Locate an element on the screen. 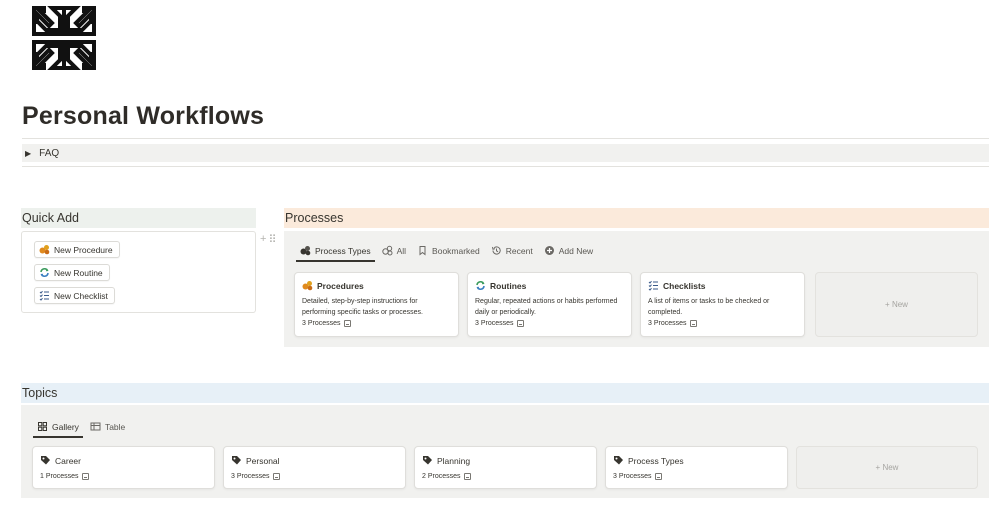 This screenshot has height=510, width=1005. card-count: 2 Processes is located at coordinates (441, 476).